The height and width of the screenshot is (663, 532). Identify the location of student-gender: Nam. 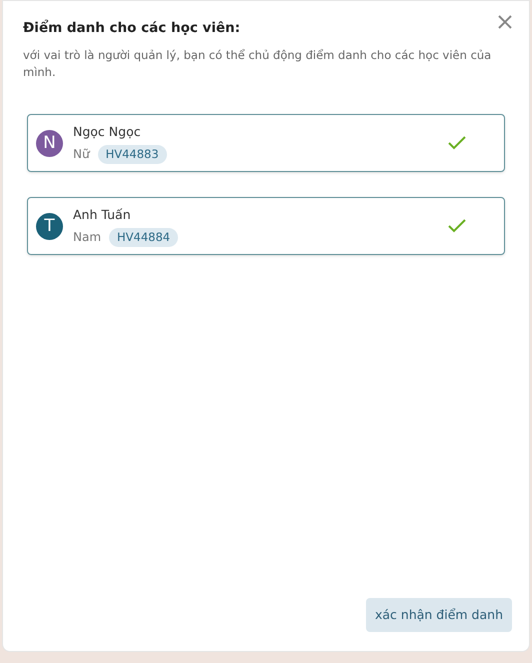
(87, 237).